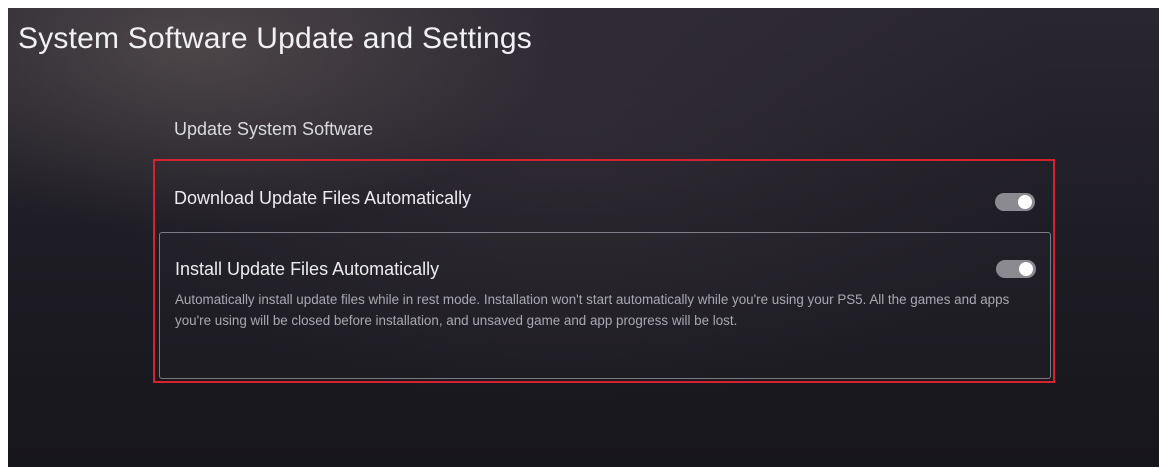  Describe the element at coordinates (323, 198) in the screenshot. I see `setting-label: Download Update Files Automatically` at that location.